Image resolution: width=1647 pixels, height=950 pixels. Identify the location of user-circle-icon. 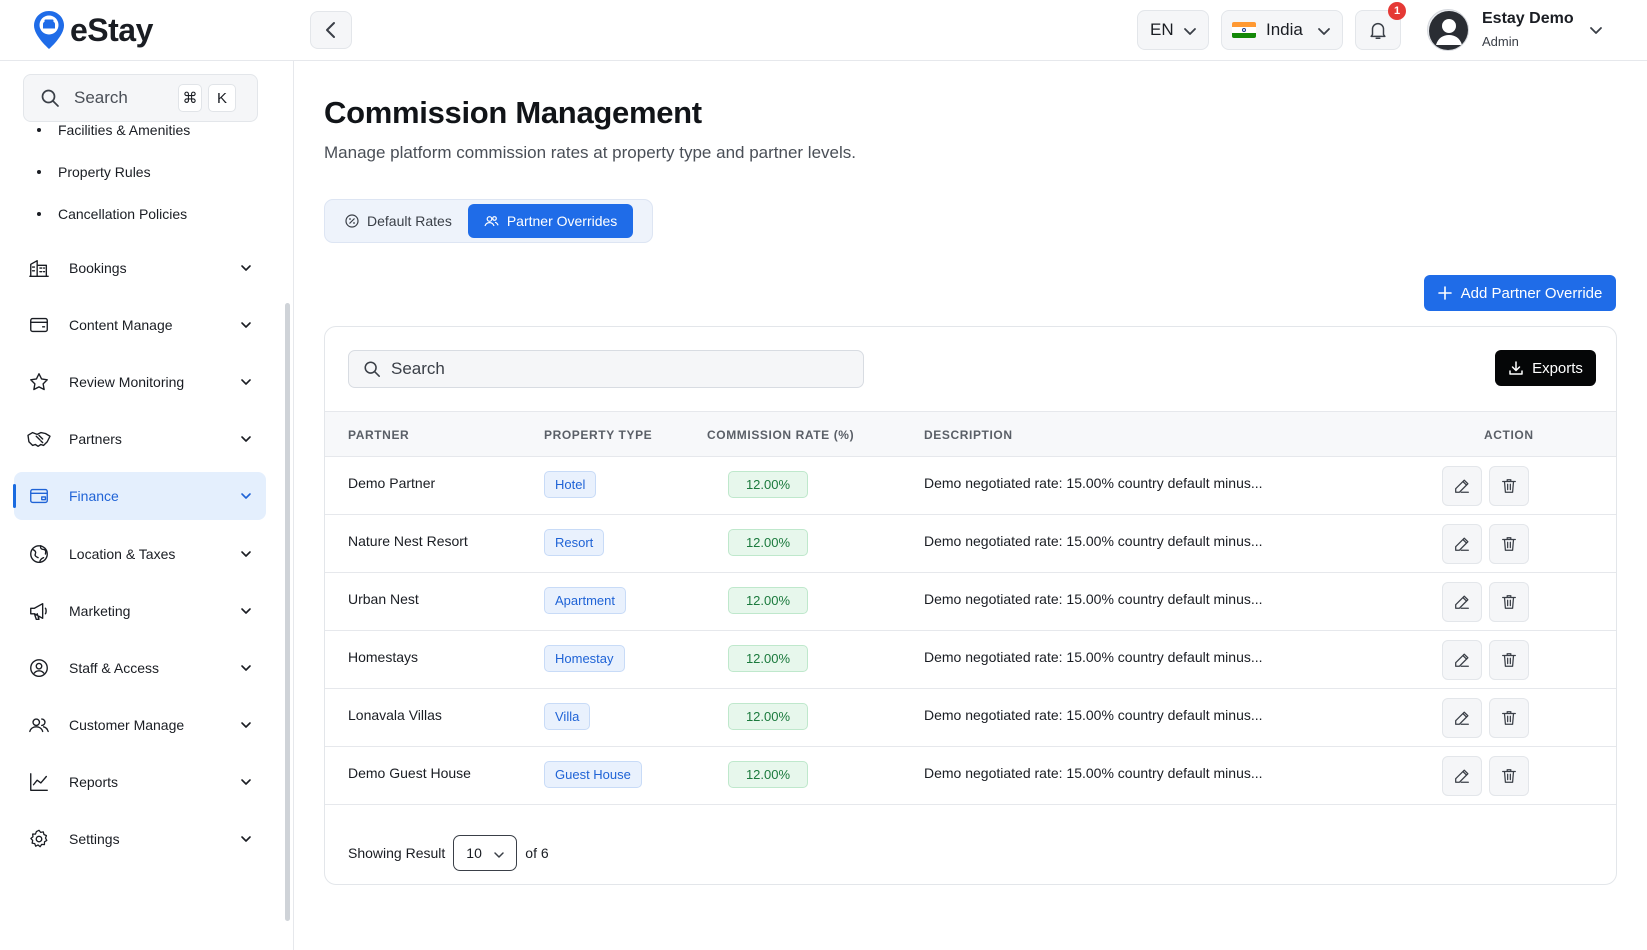
(39, 668).